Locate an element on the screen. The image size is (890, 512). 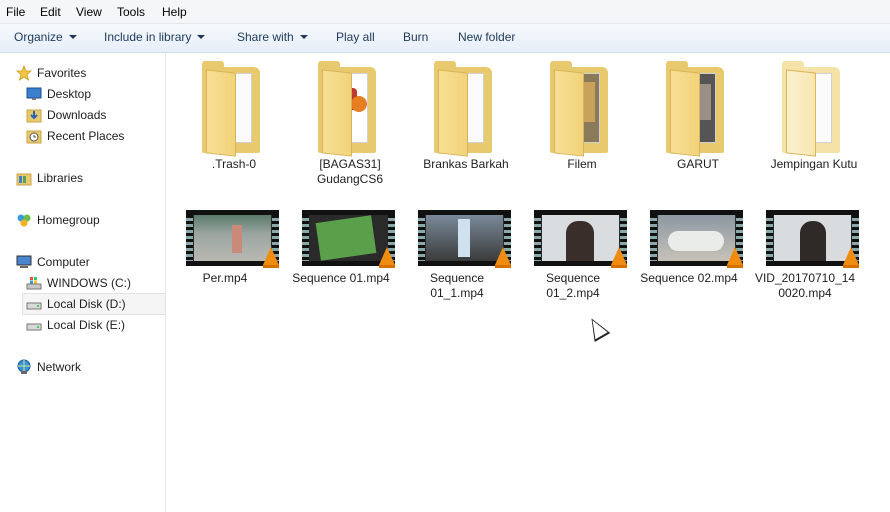
video-item: Per.mp4 is located at coordinates (225, 255).